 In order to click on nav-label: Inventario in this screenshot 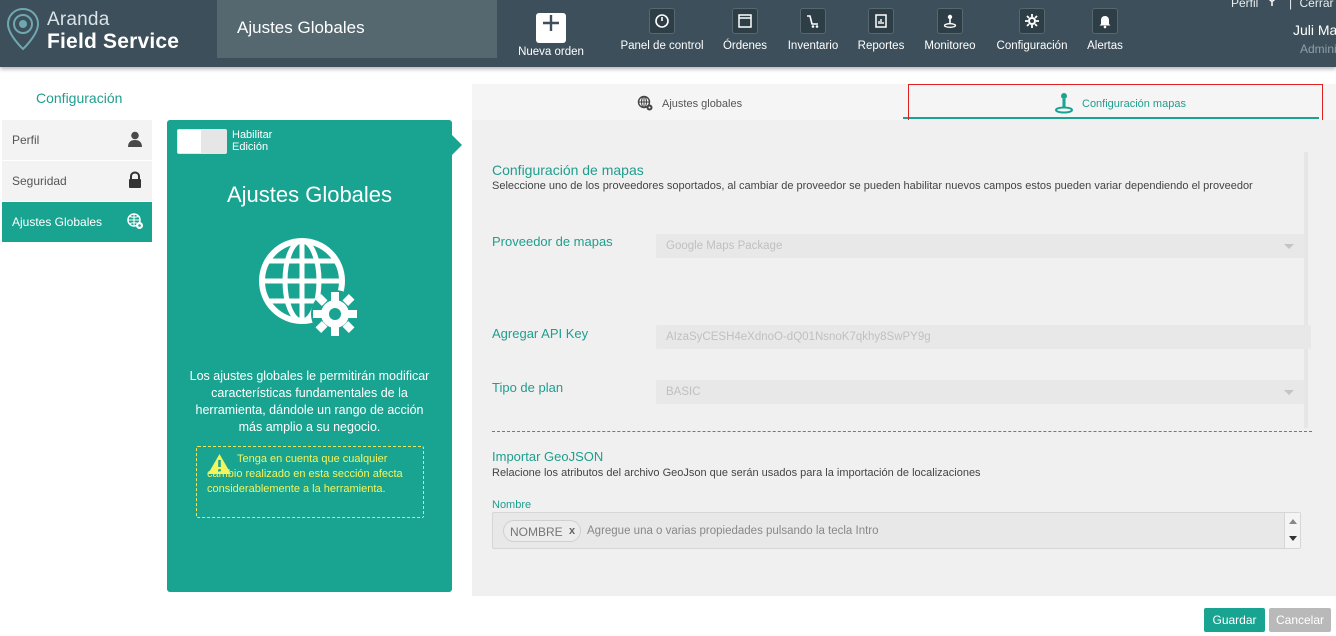, I will do `click(813, 46)`.